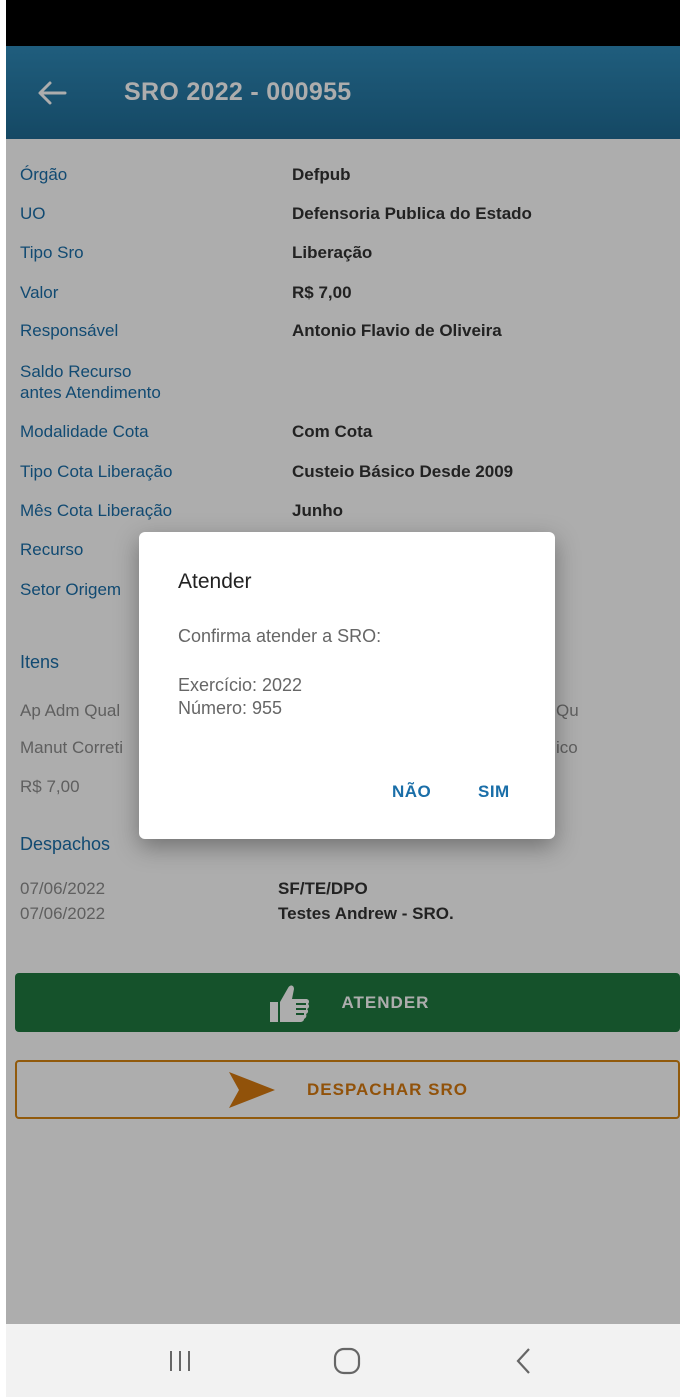 The image size is (680, 1397). I want to click on dialog-message: Confirma atender a SRO:, so click(280, 636).